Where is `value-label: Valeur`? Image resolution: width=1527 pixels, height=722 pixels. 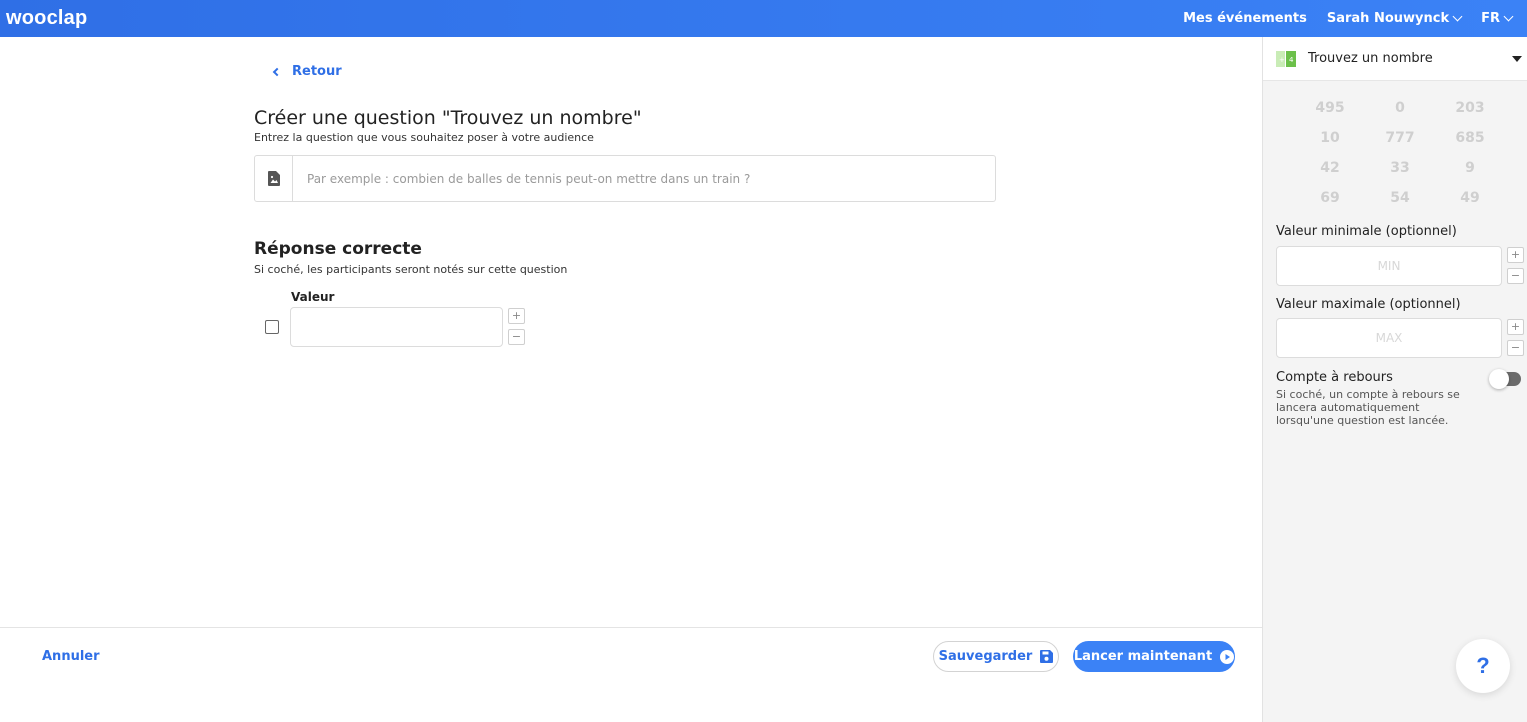
value-label: Valeur is located at coordinates (313, 297).